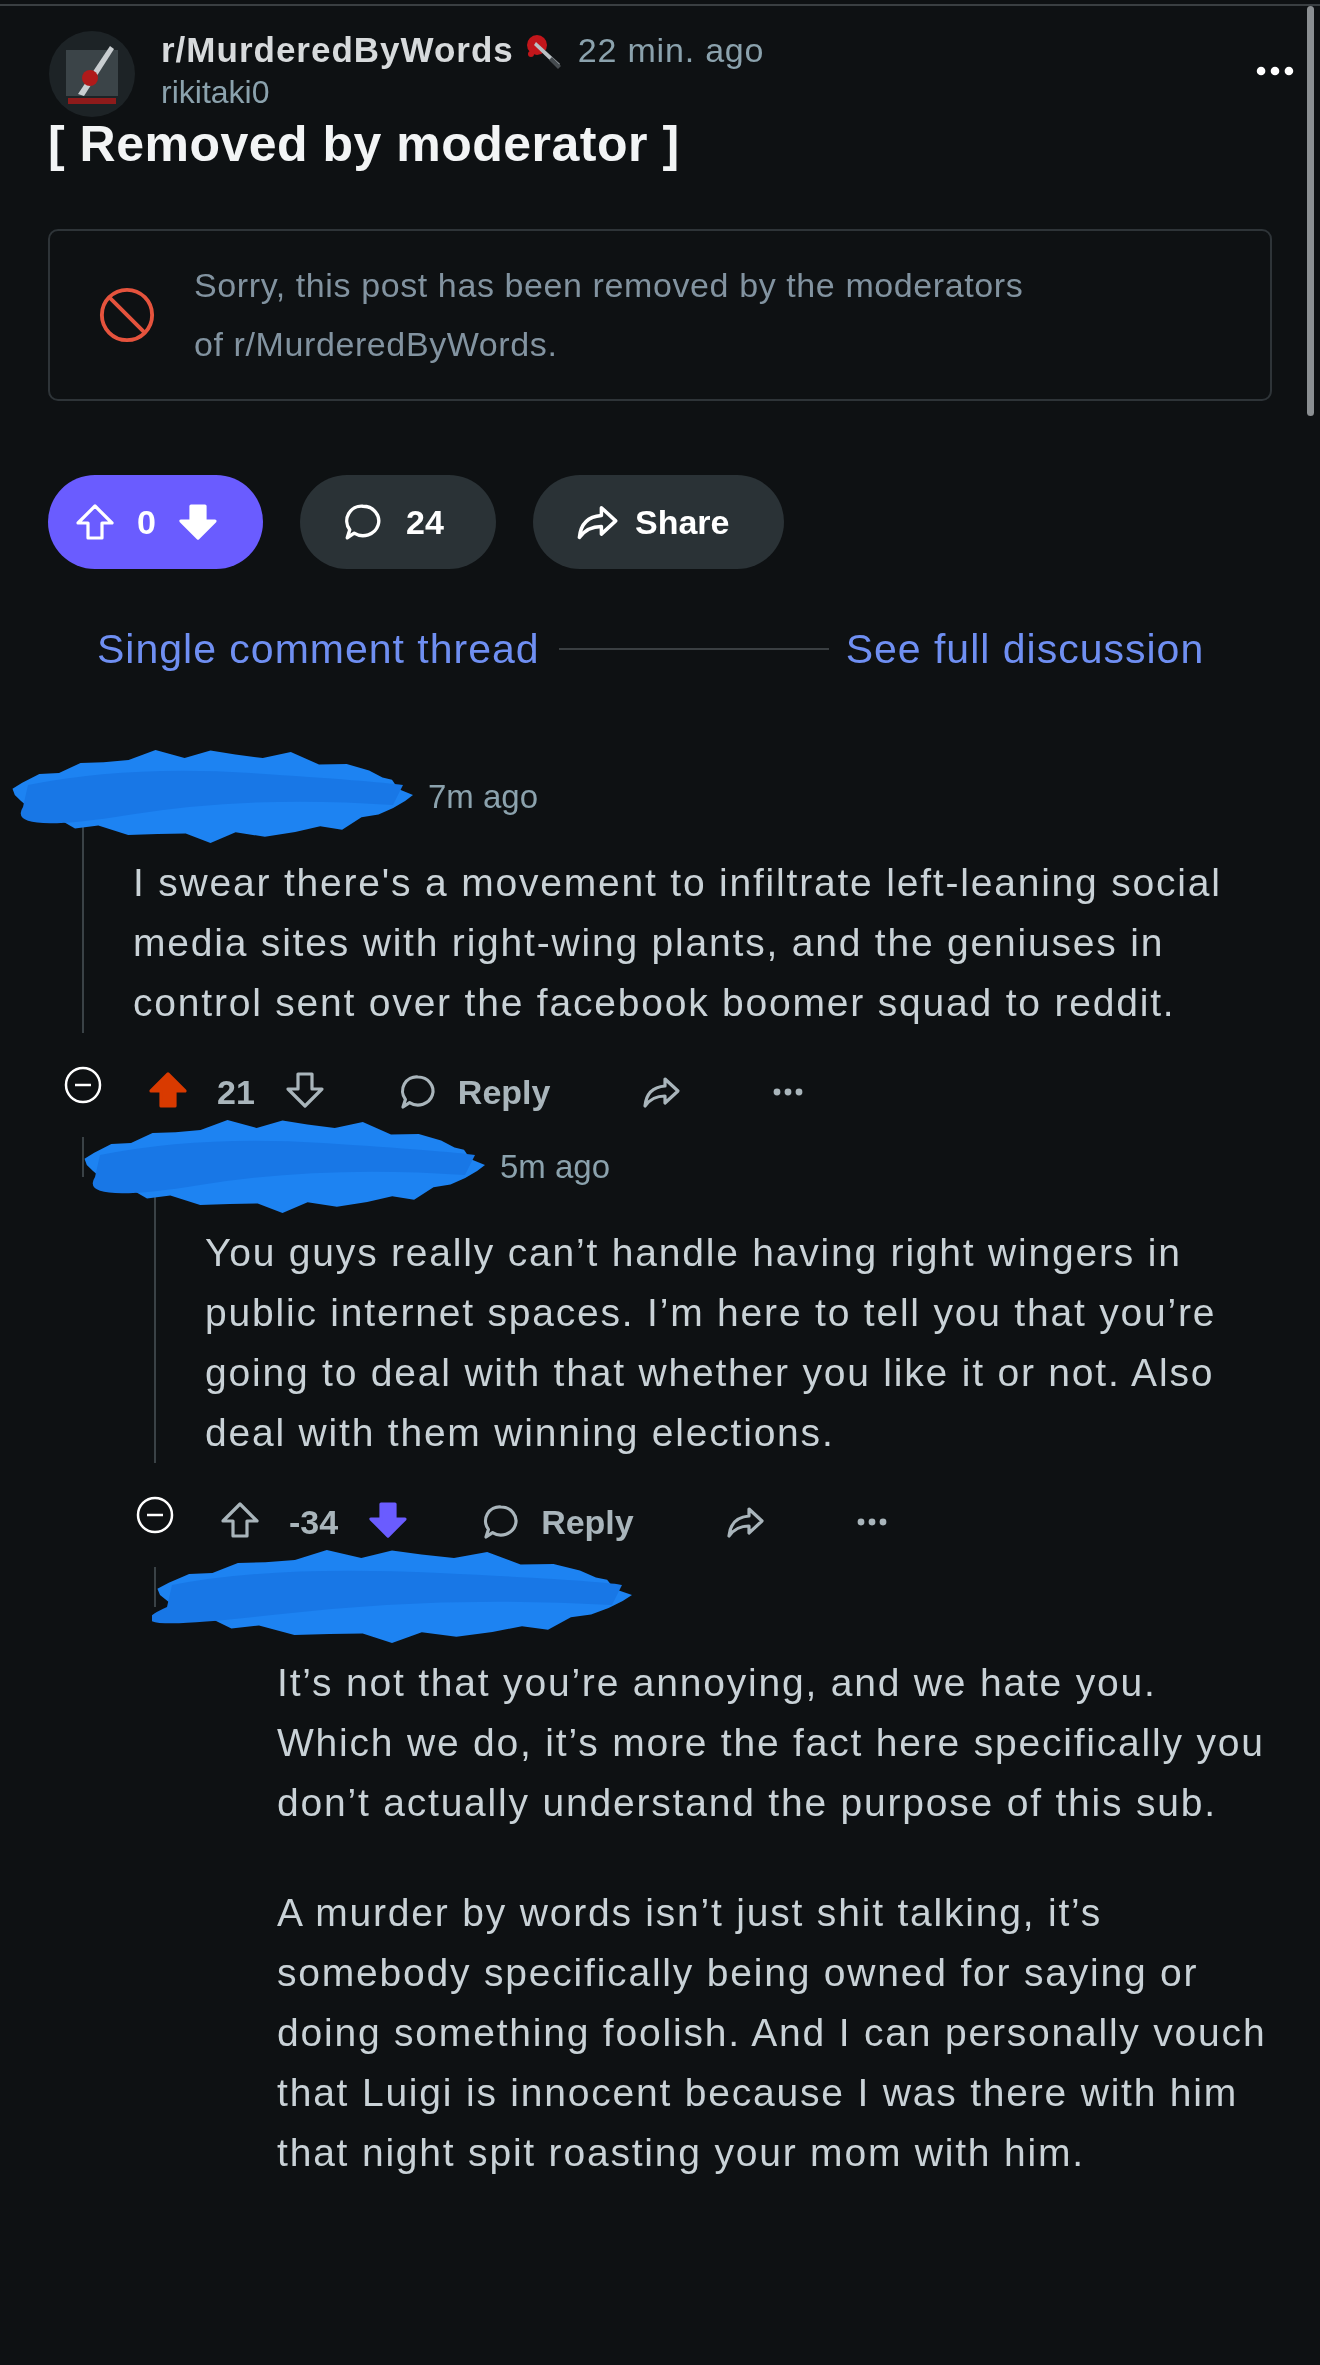 The image size is (1320, 2365). Describe the element at coordinates (92, 74) in the screenshot. I see `community-icon` at that location.